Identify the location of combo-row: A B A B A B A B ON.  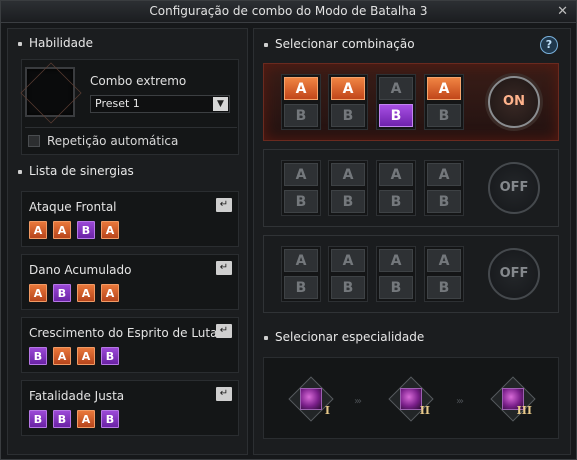
(411, 102).